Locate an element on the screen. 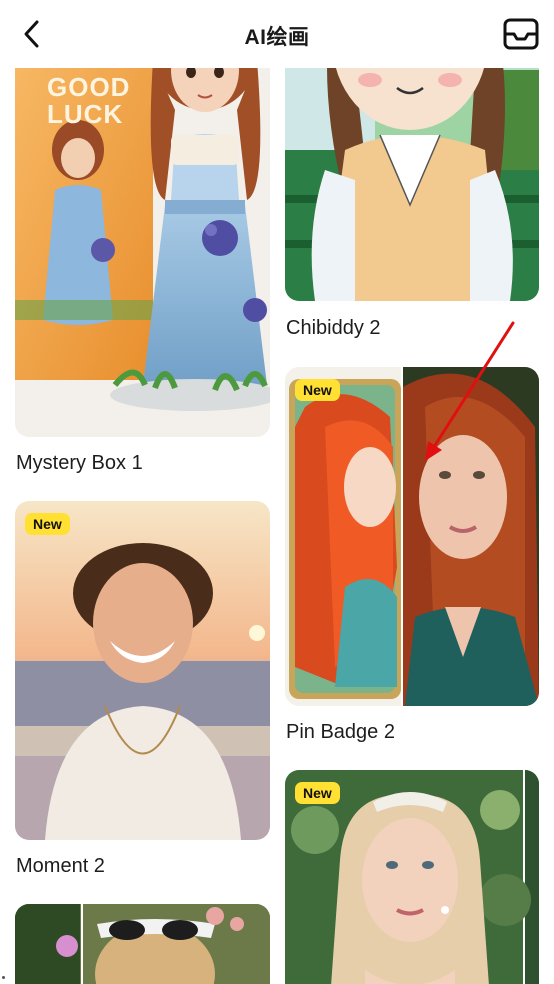  box-art-line1: GOOD is located at coordinates (89, 87).